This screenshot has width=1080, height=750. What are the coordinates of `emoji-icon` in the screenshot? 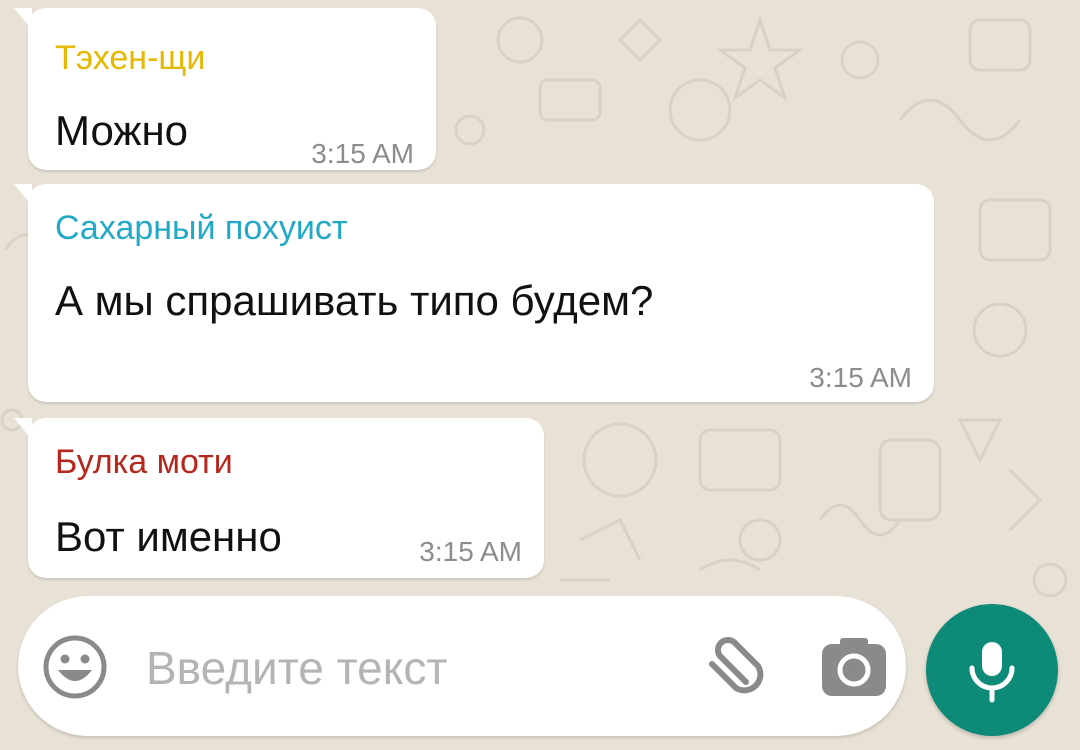 It's located at (75, 667).